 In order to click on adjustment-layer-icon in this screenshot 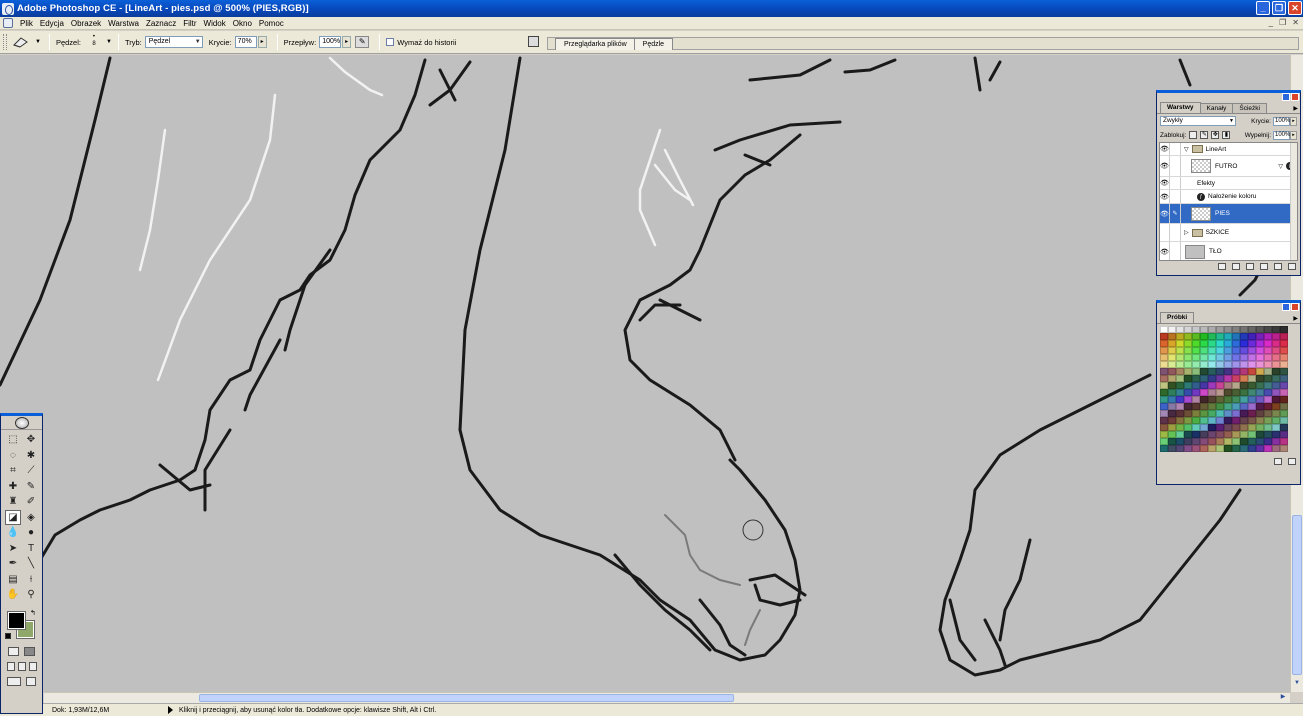, I will do `click(1264, 266)`.